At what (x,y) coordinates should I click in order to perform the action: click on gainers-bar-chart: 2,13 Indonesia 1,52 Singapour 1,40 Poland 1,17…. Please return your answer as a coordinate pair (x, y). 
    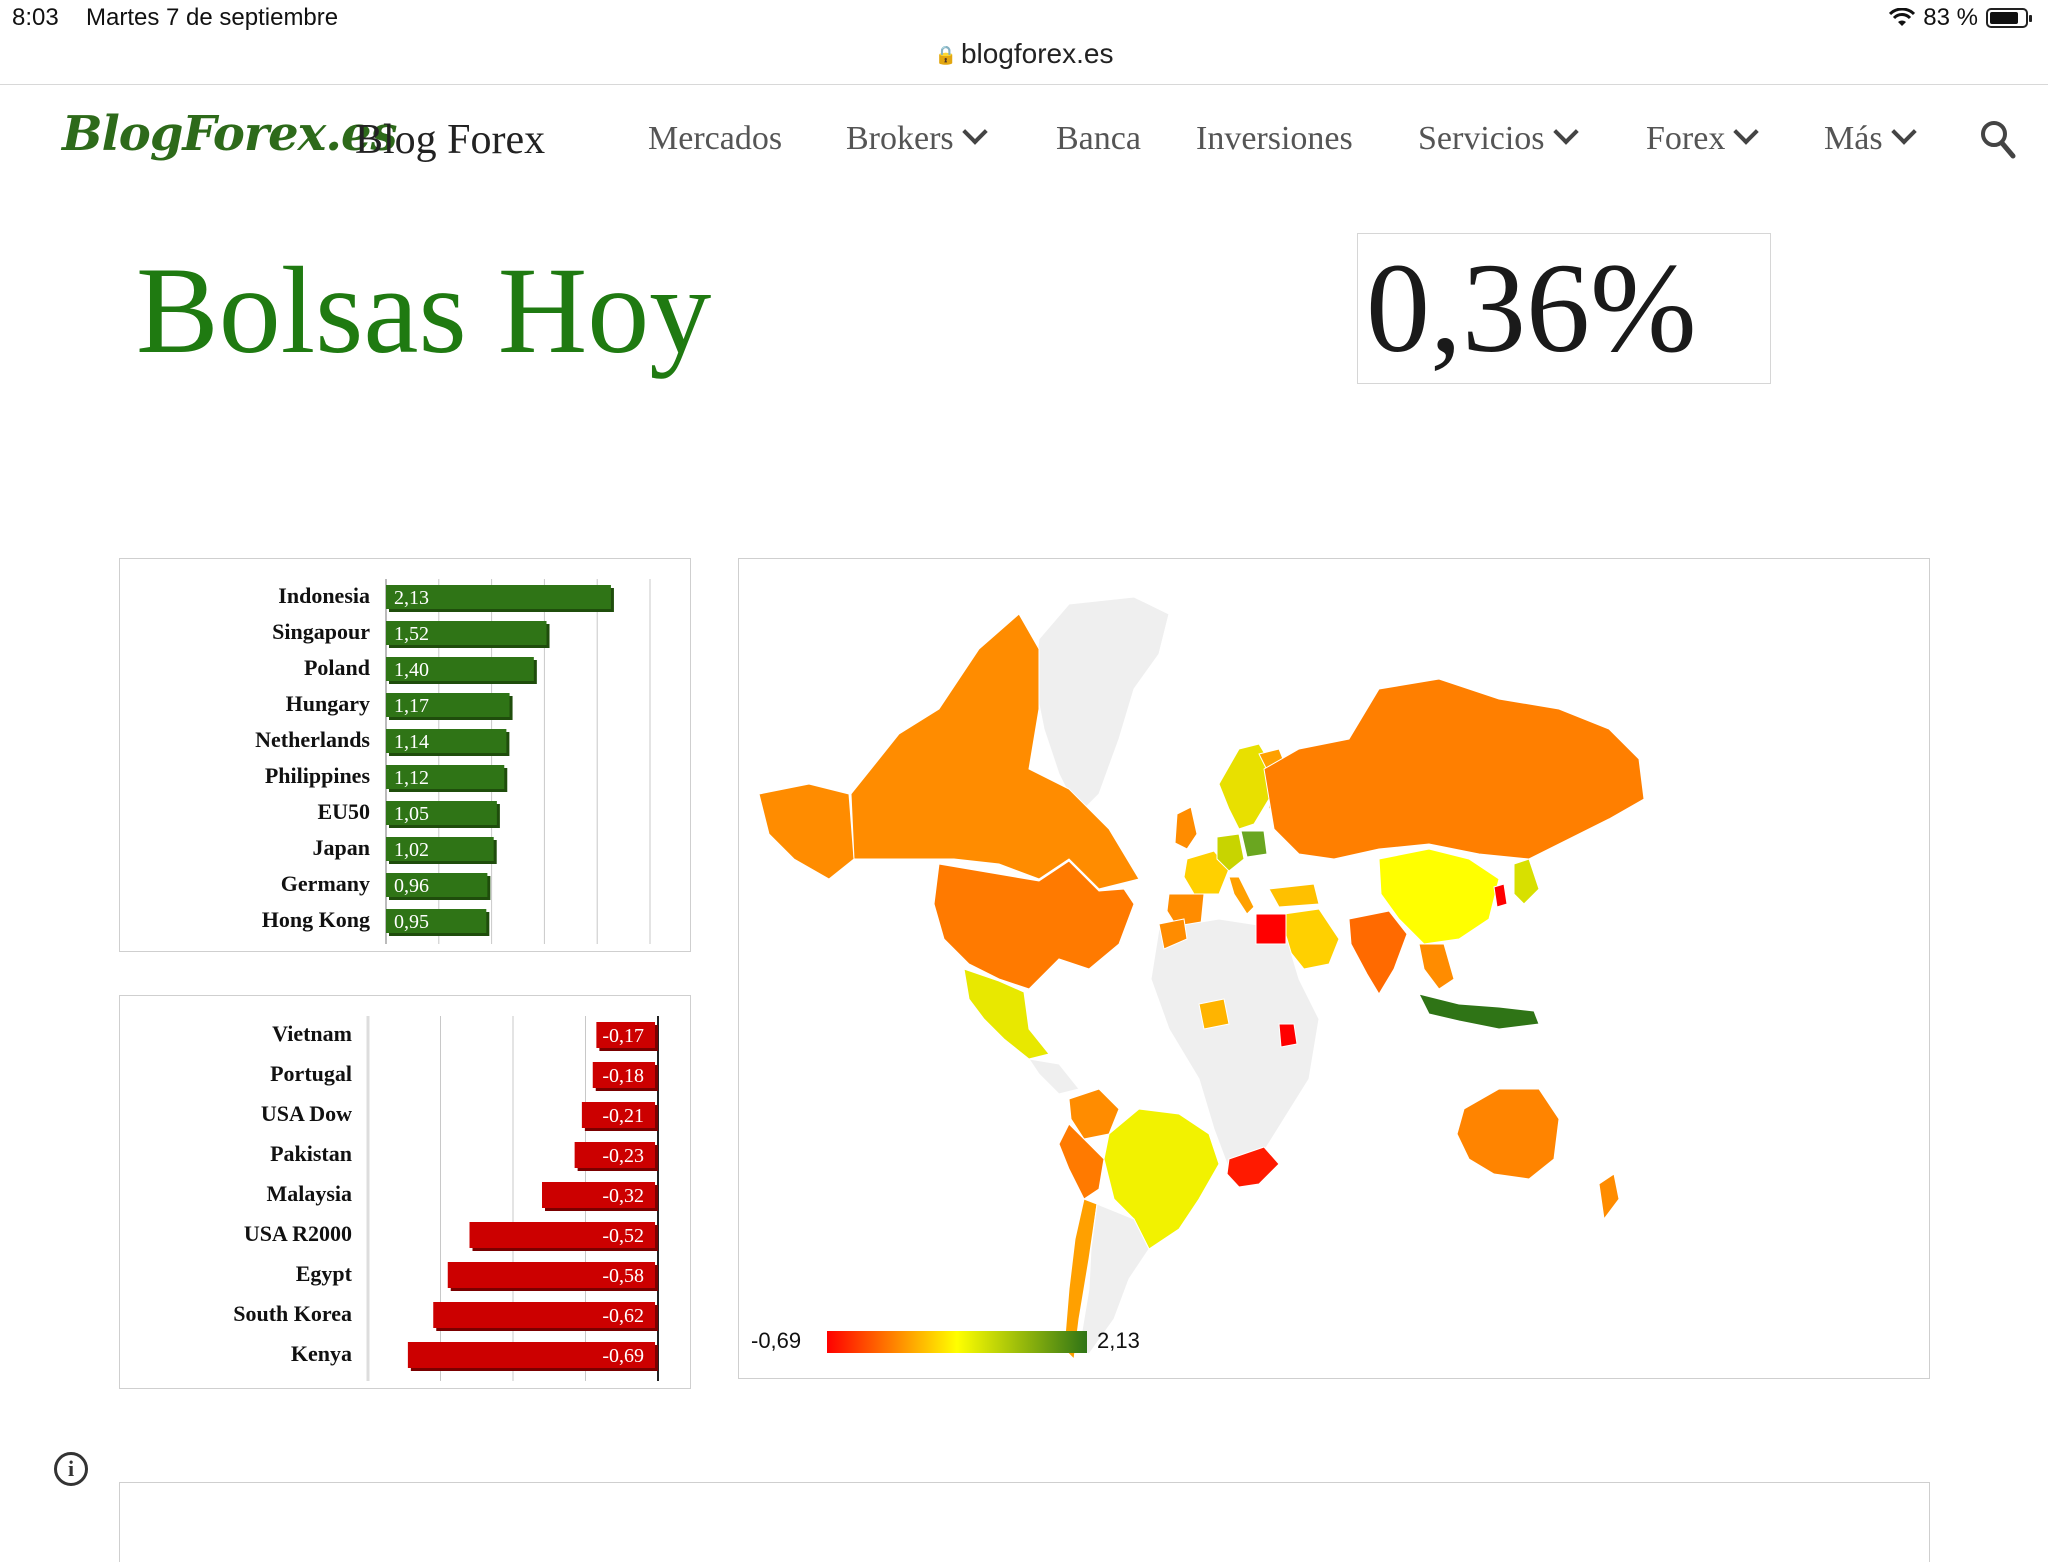
    Looking at the image, I should click on (453, 761).